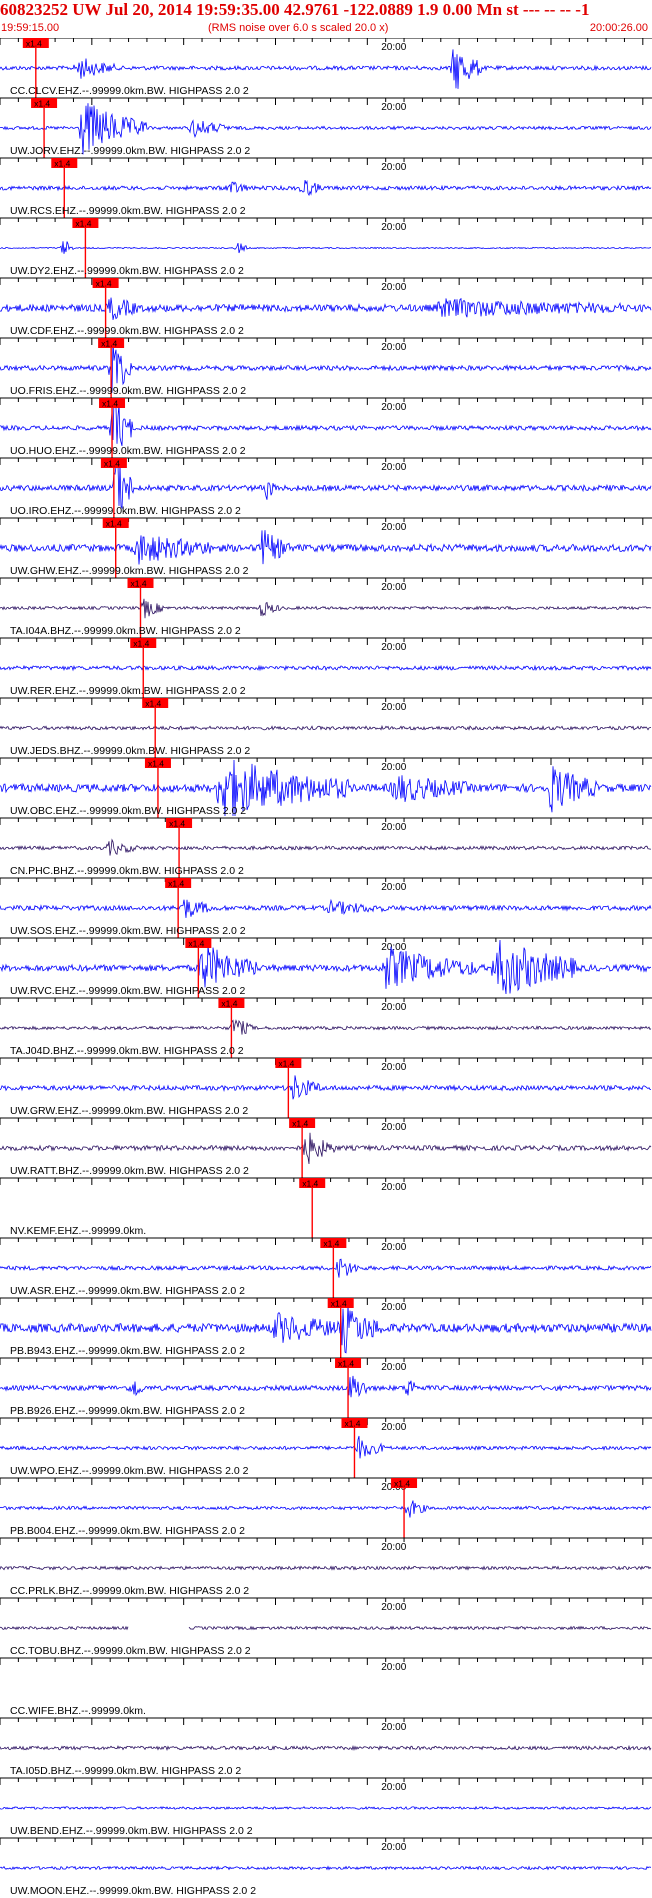 The width and height of the screenshot is (652, 1898). What do you see at coordinates (298, 28) in the screenshot?
I see `noise-note: (RMS noise over 6.0 s scaled 20.0 x)` at bounding box center [298, 28].